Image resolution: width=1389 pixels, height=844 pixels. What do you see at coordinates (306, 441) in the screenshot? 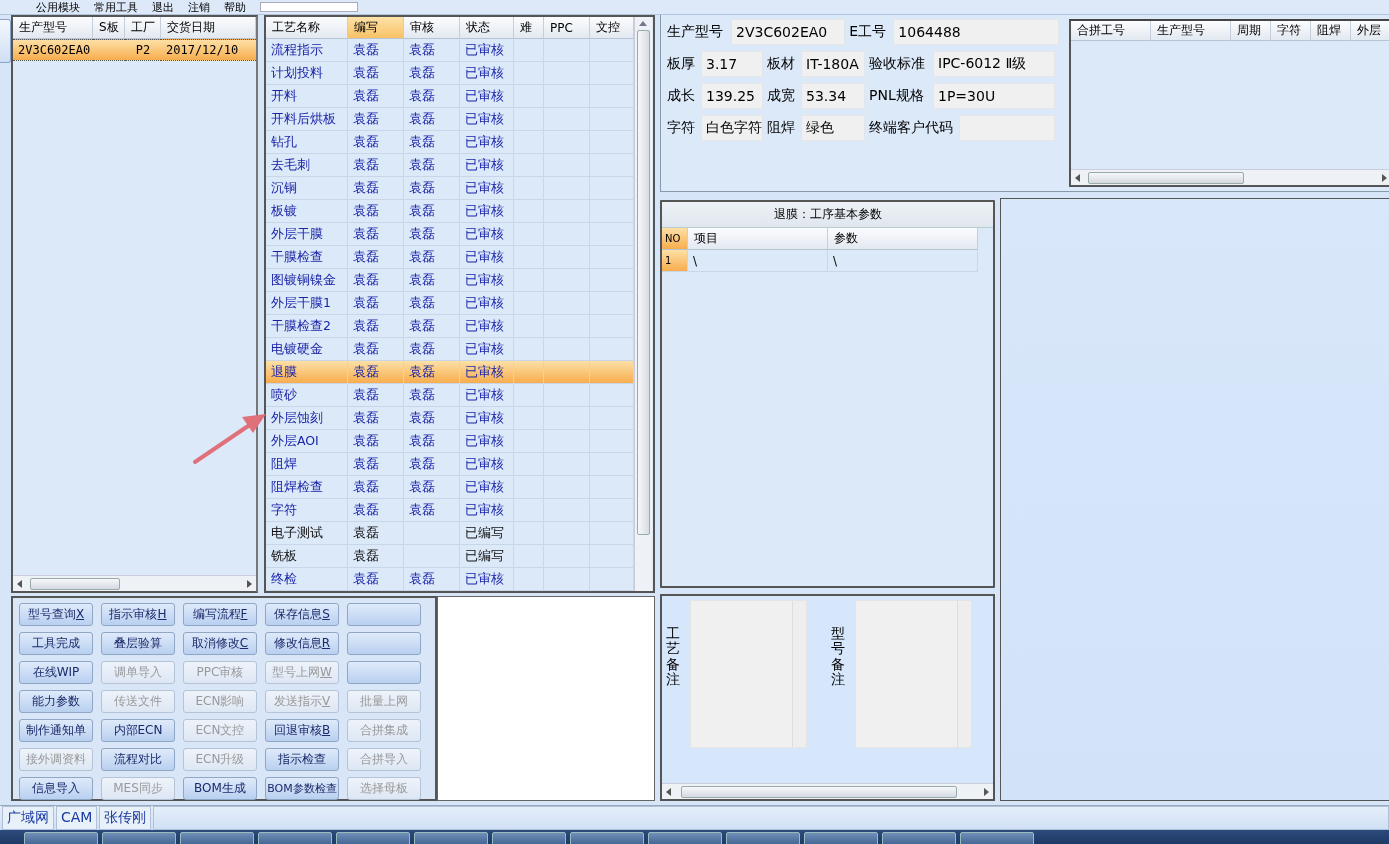
I see `table-cell: 外层AOI` at bounding box center [306, 441].